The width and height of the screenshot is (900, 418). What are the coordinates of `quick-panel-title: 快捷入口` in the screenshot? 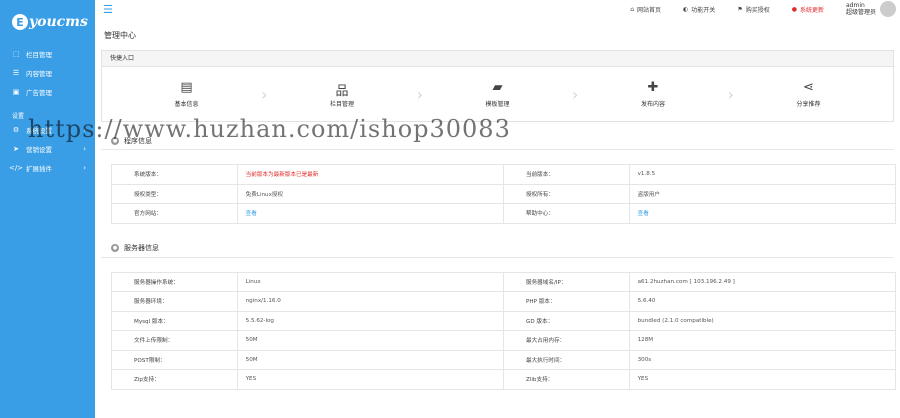 It's located at (497, 59).